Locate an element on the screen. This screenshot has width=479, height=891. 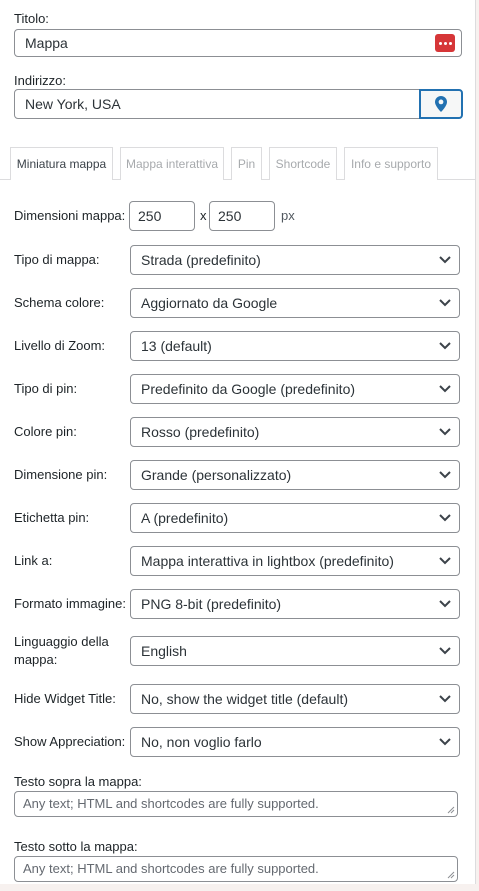
address-label: Indirizzo: is located at coordinates (40, 80).